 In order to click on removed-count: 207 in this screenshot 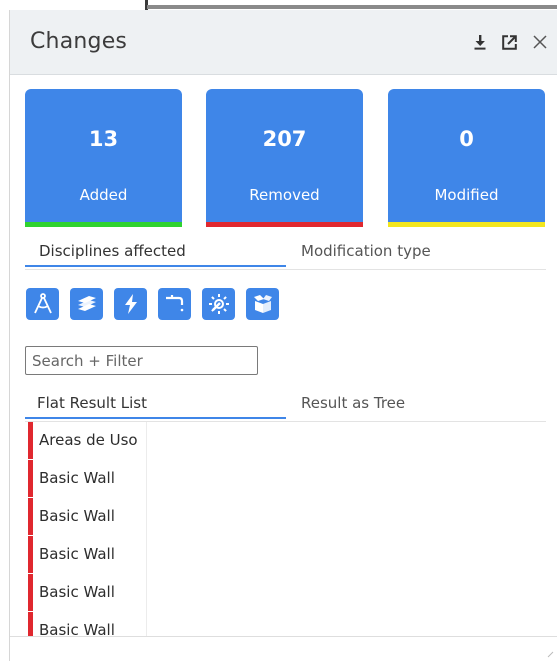, I will do `click(284, 139)`.